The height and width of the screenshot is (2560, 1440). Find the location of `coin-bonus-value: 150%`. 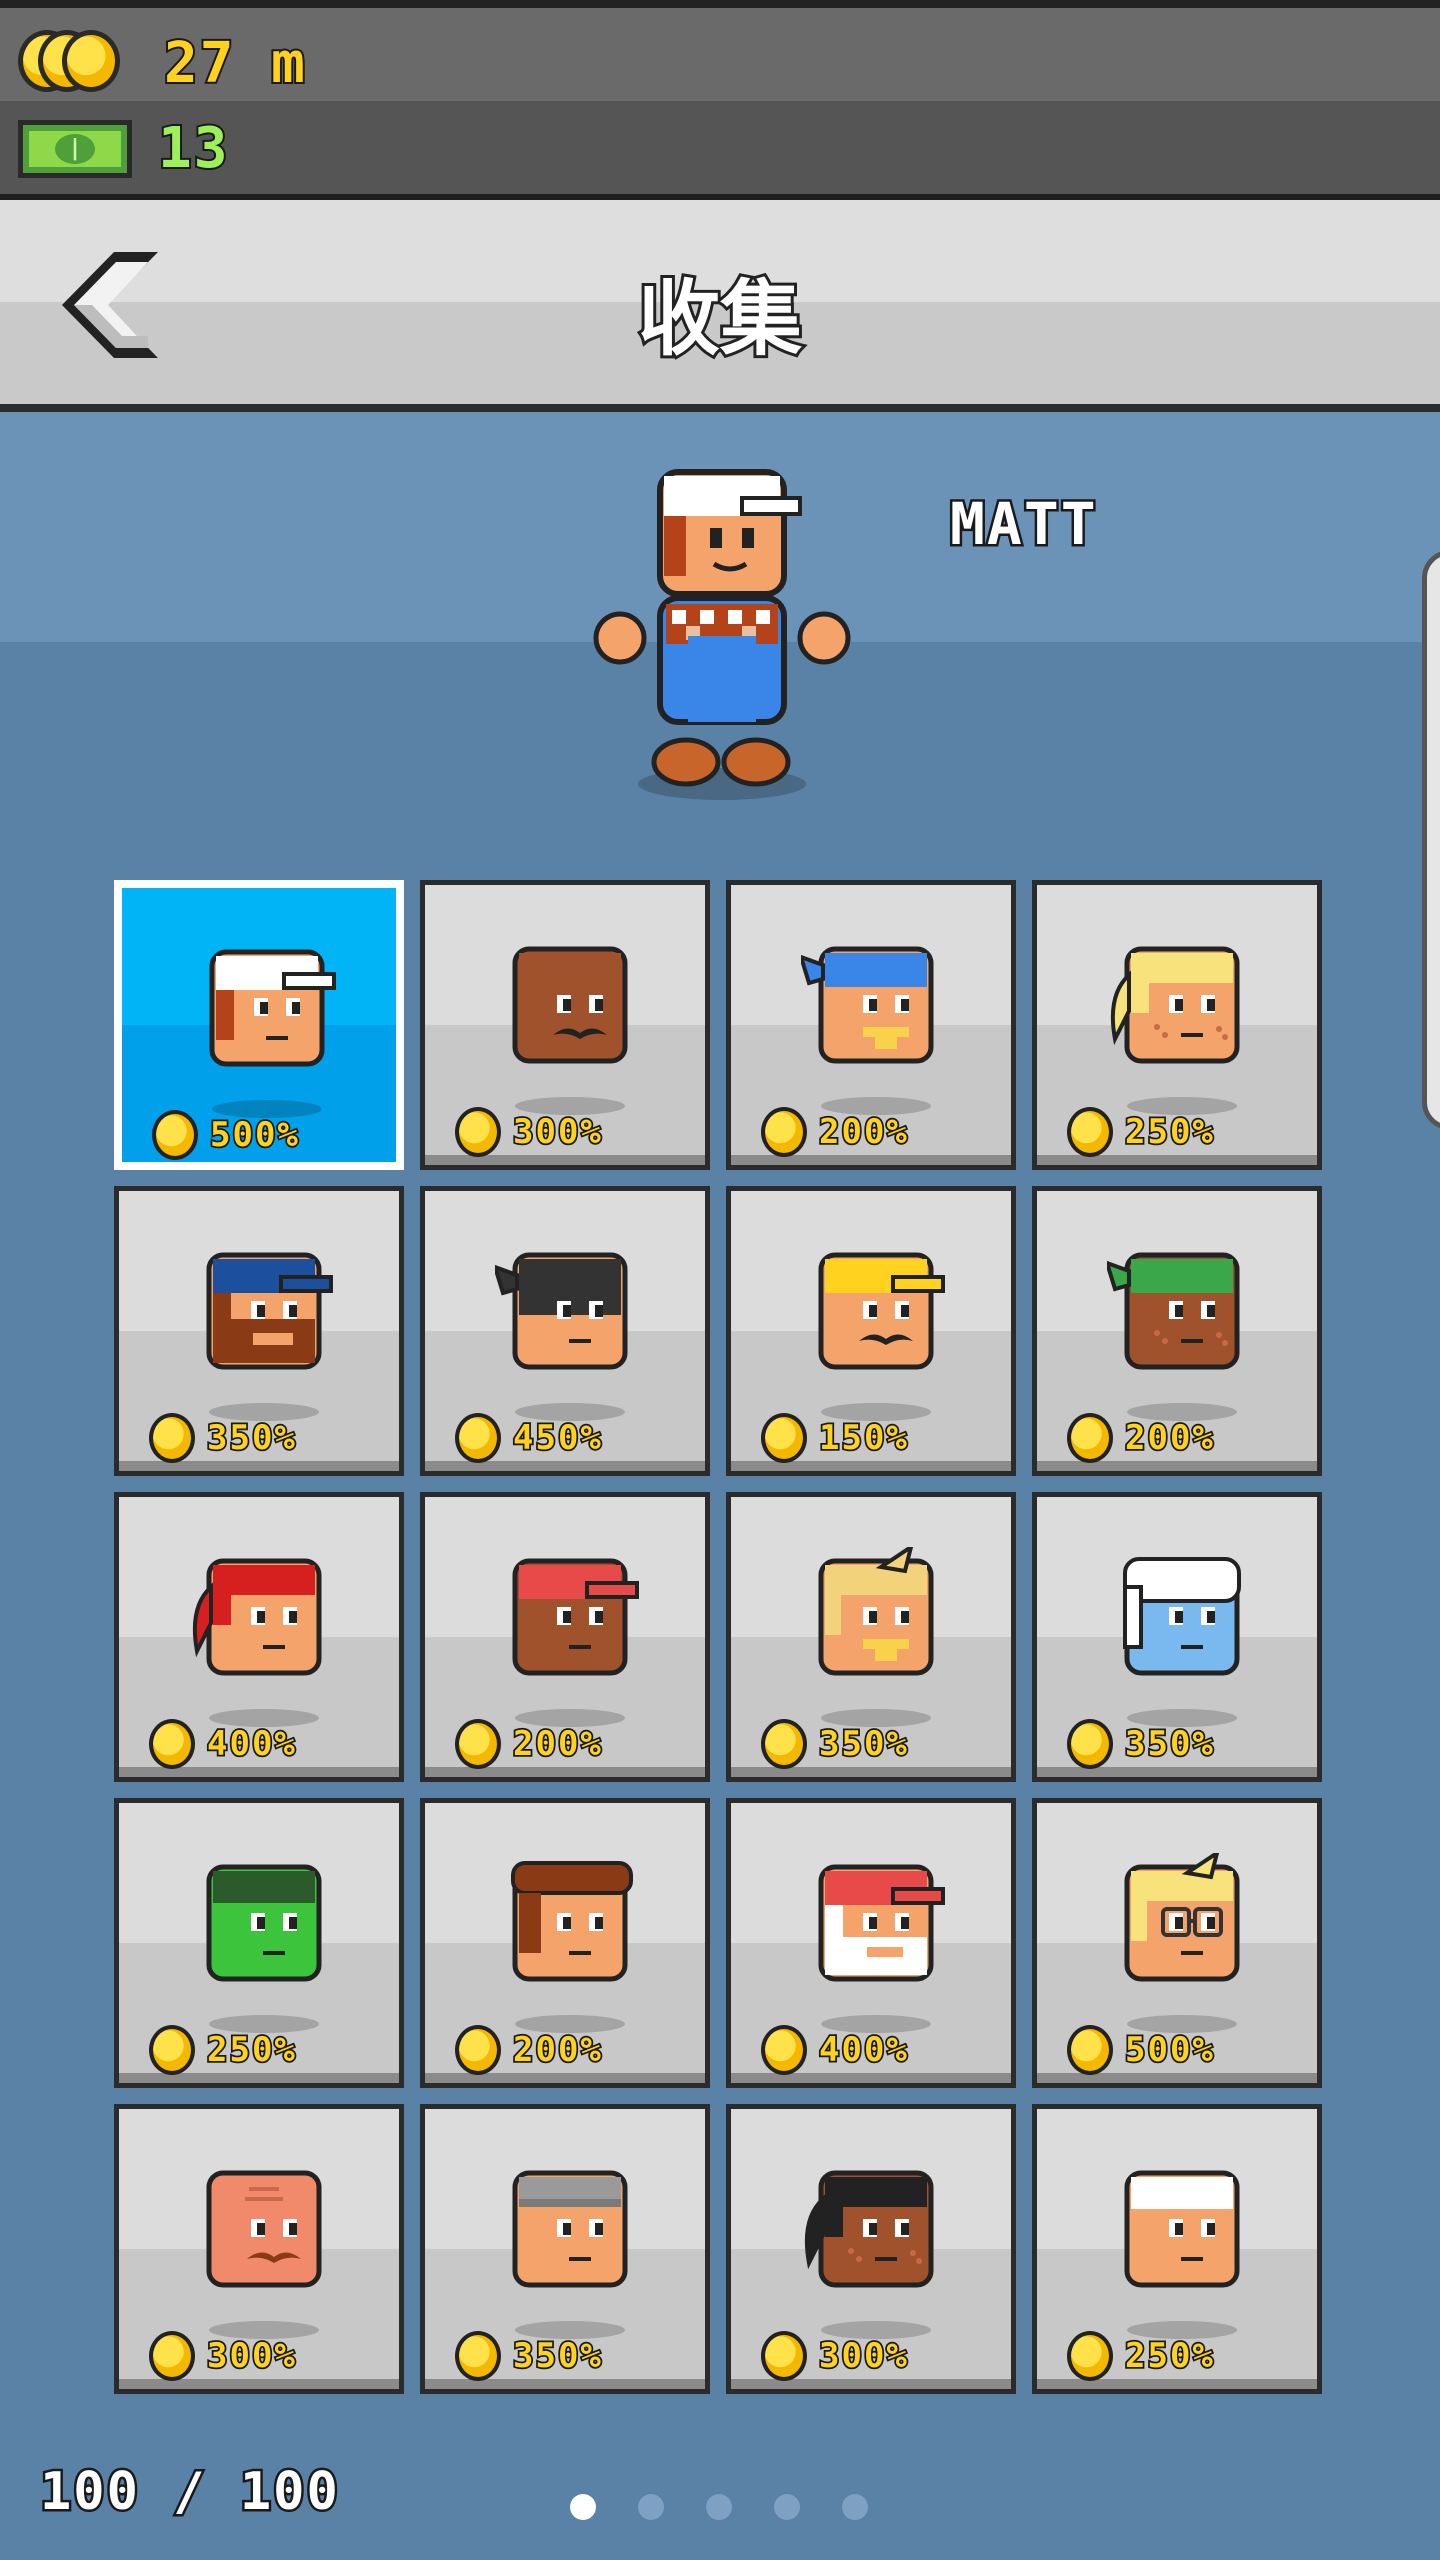

coin-bonus-value: 150% is located at coordinates (863, 1438).